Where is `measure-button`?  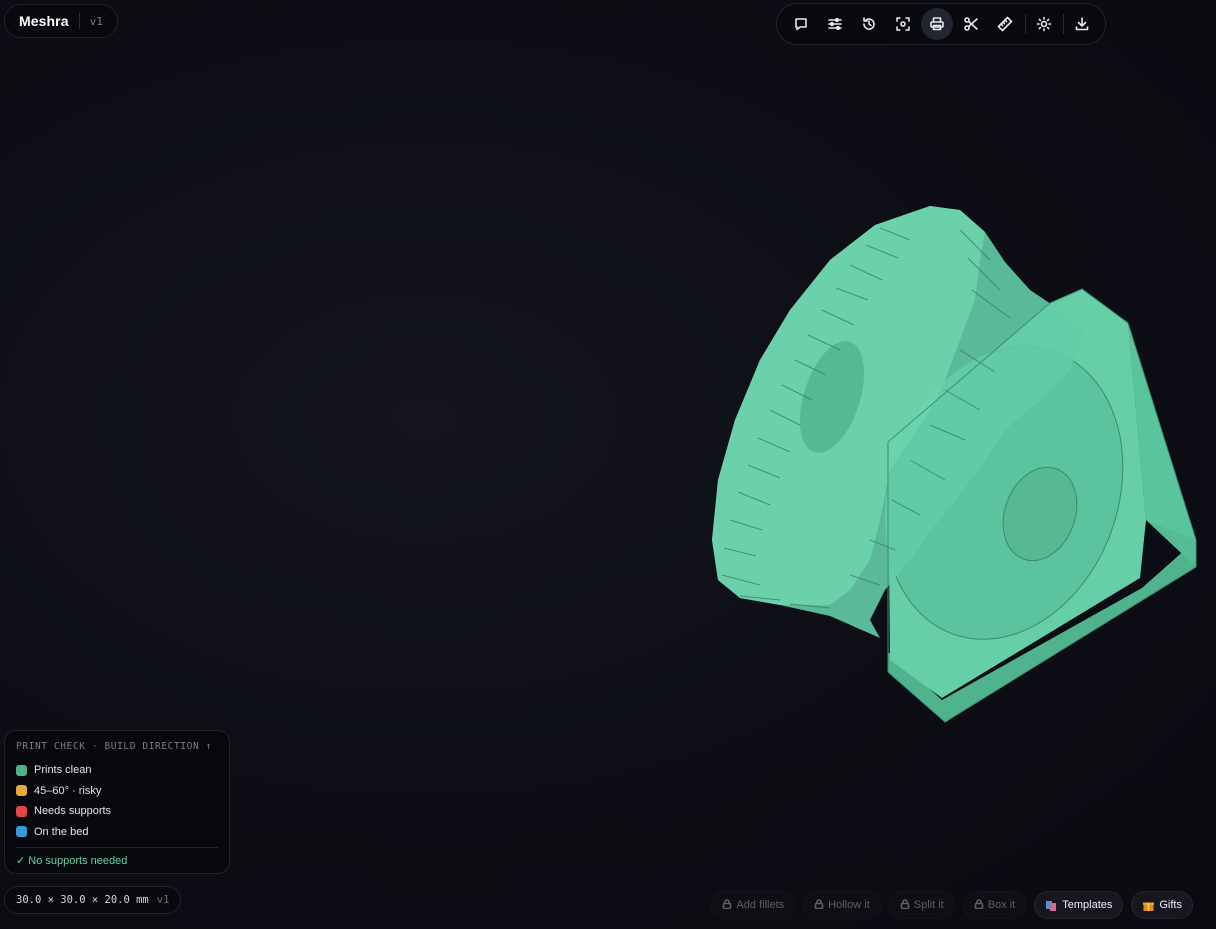
measure-button is located at coordinates (1005, 24).